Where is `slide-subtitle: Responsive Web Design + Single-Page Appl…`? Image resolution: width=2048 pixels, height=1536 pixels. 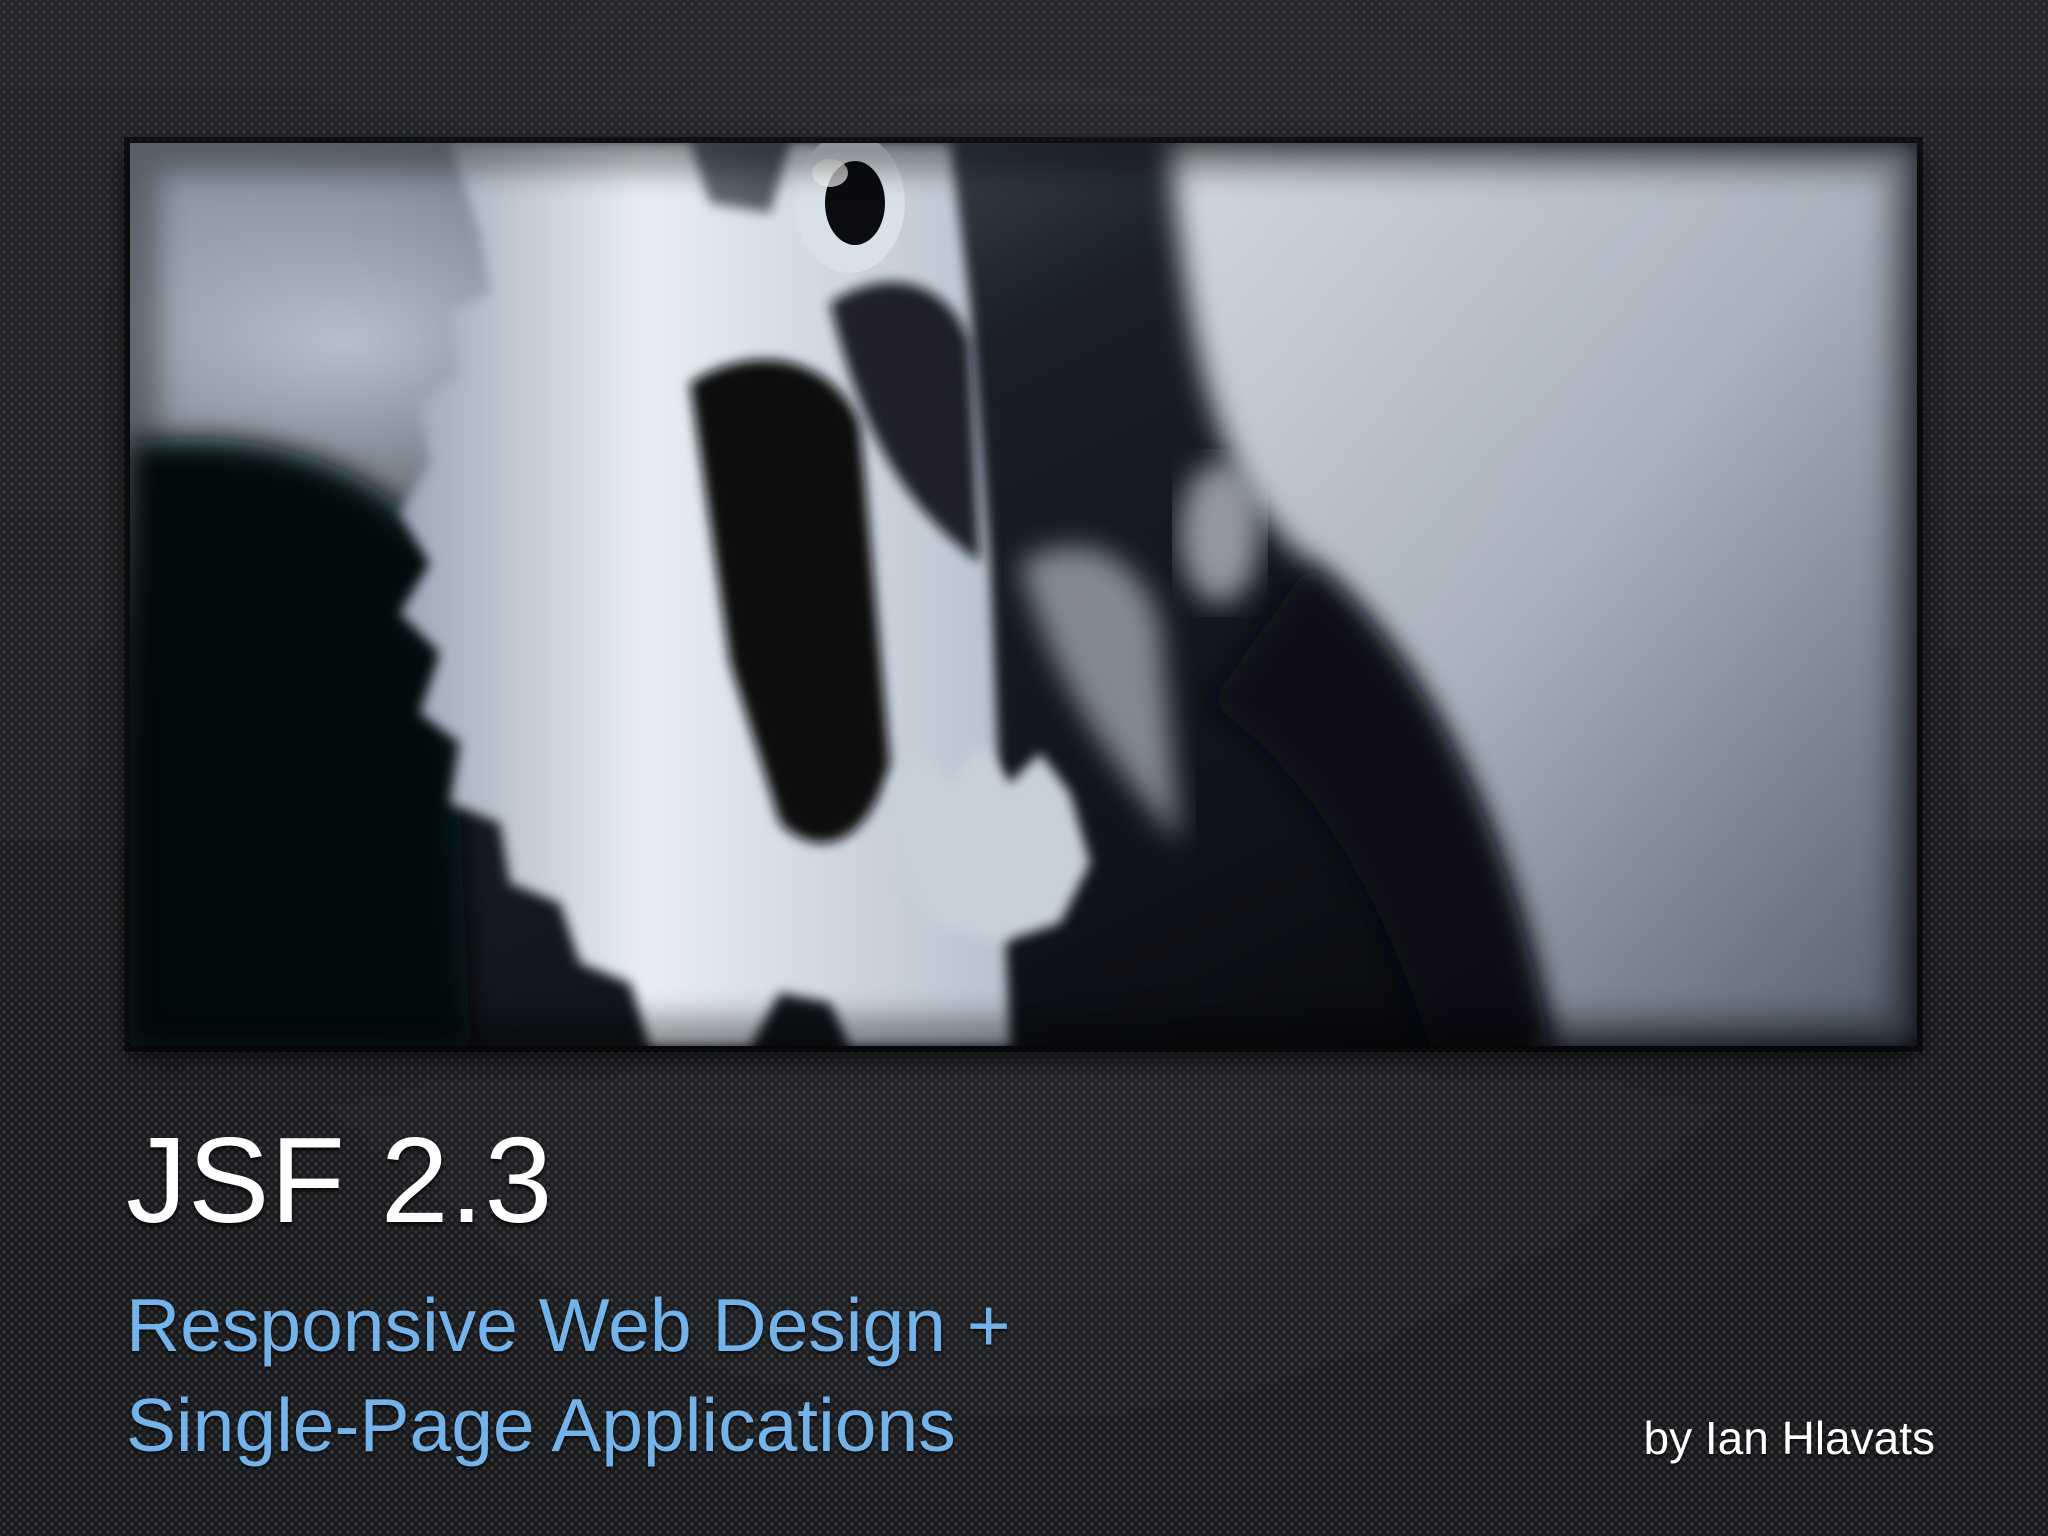 slide-subtitle: Responsive Web Design + Single-Page Appl… is located at coordinates (568, 1375).